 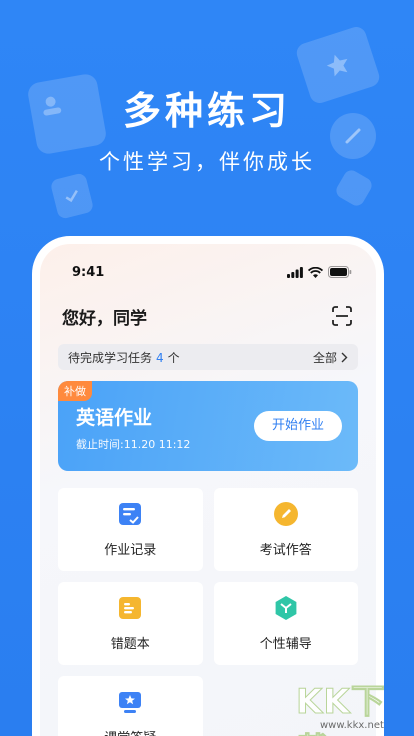 I want to click on tile-homework-record: 作业记录, so click(x=130, y=529).